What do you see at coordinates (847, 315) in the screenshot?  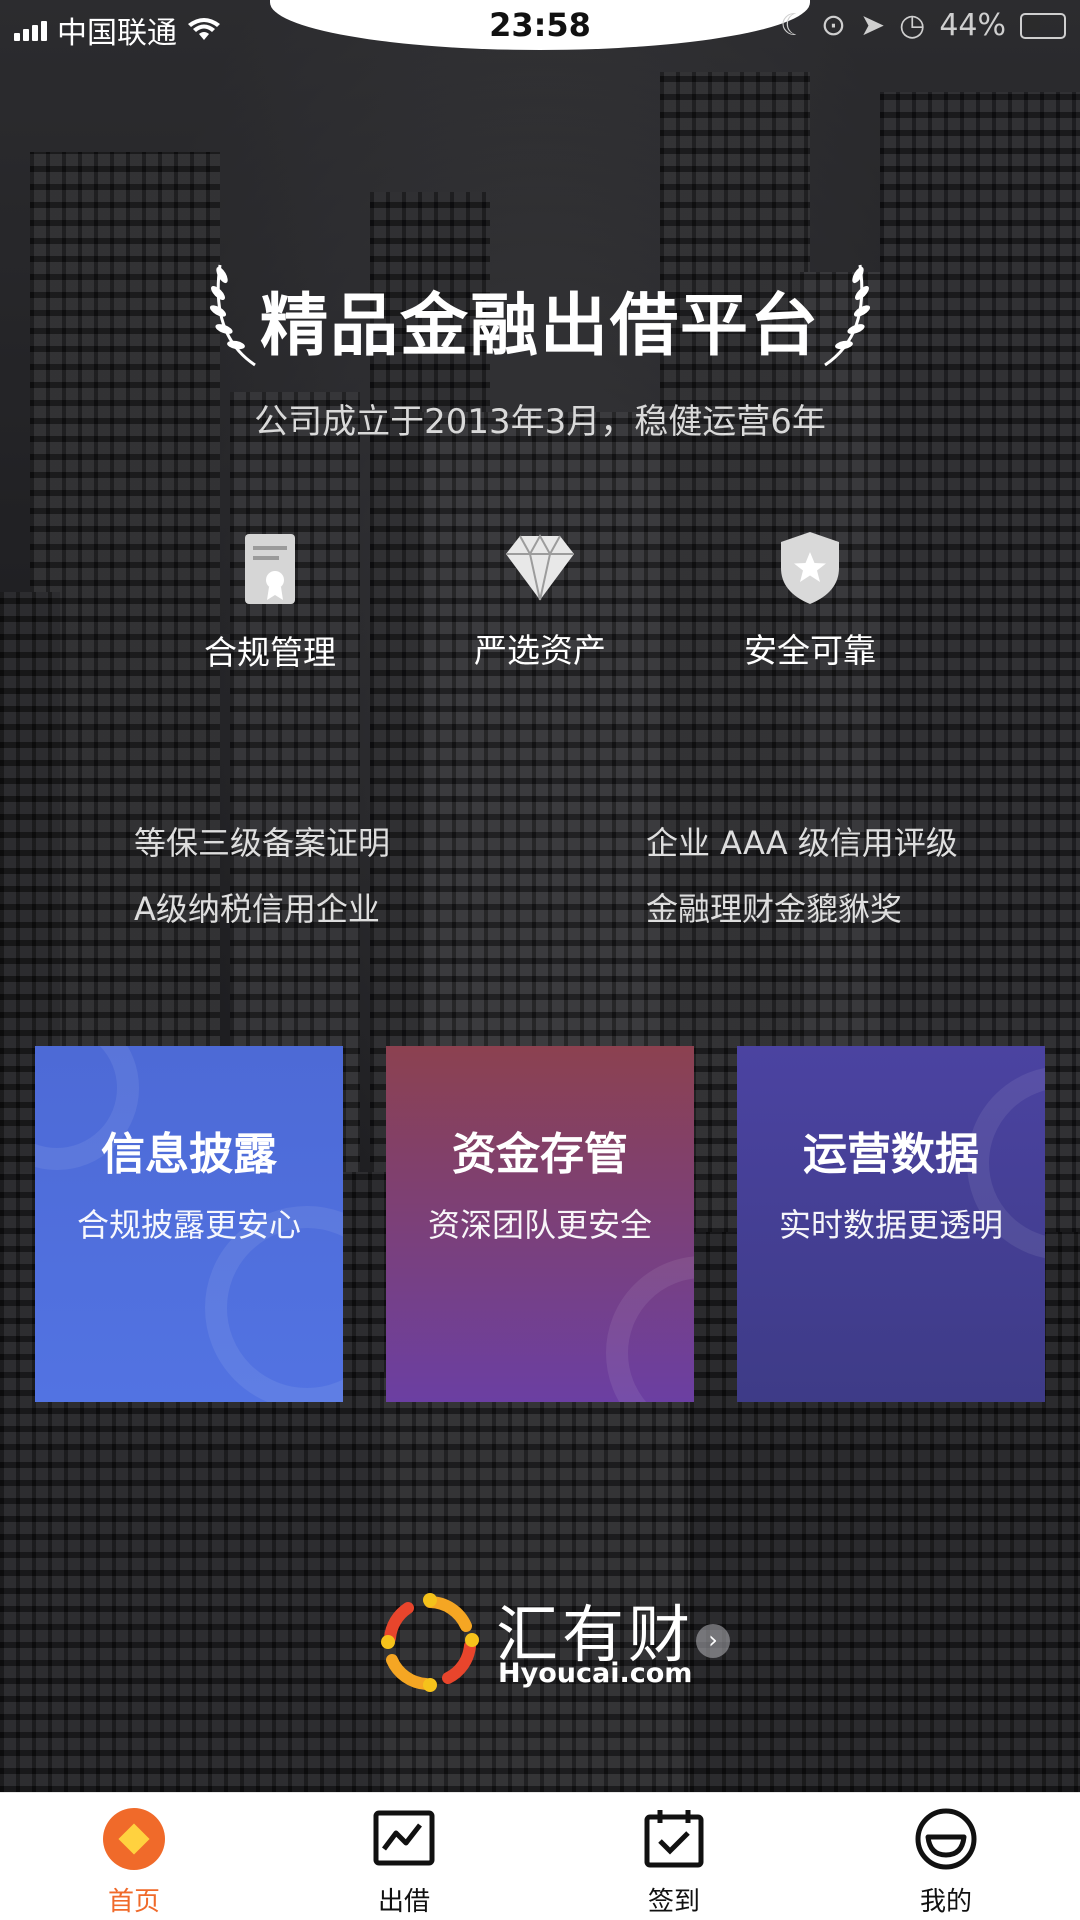 I see `laurel-right-icon` at bounding box center [847, 315].